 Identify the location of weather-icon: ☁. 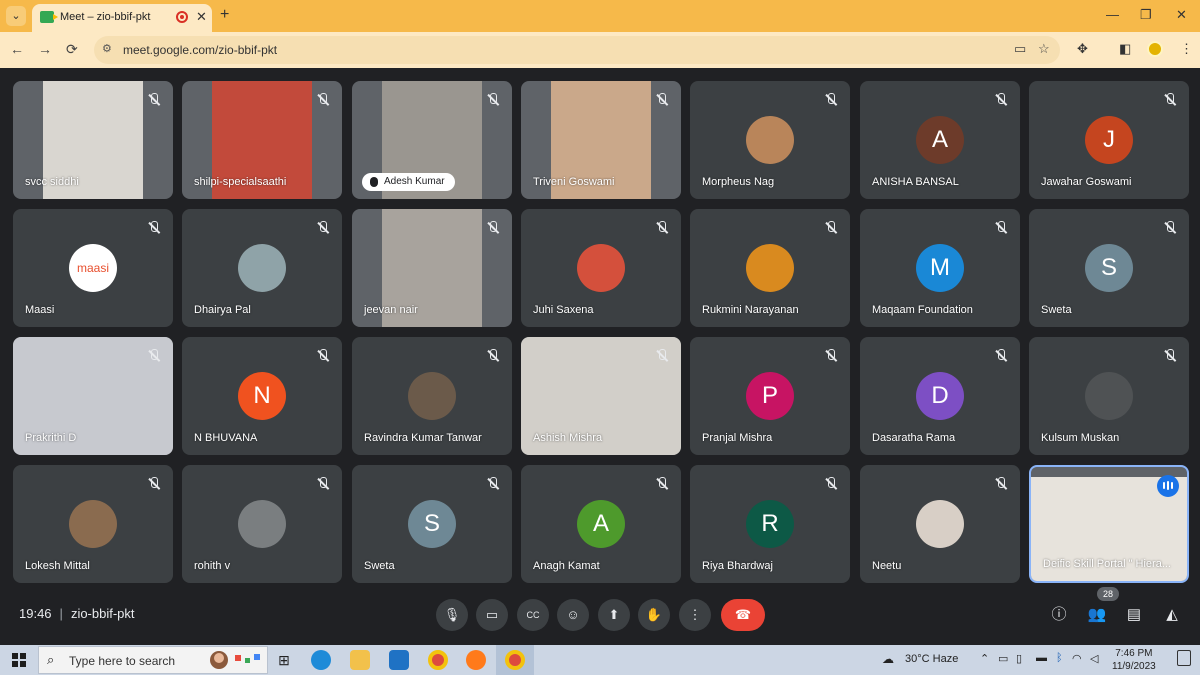
(888, 659).